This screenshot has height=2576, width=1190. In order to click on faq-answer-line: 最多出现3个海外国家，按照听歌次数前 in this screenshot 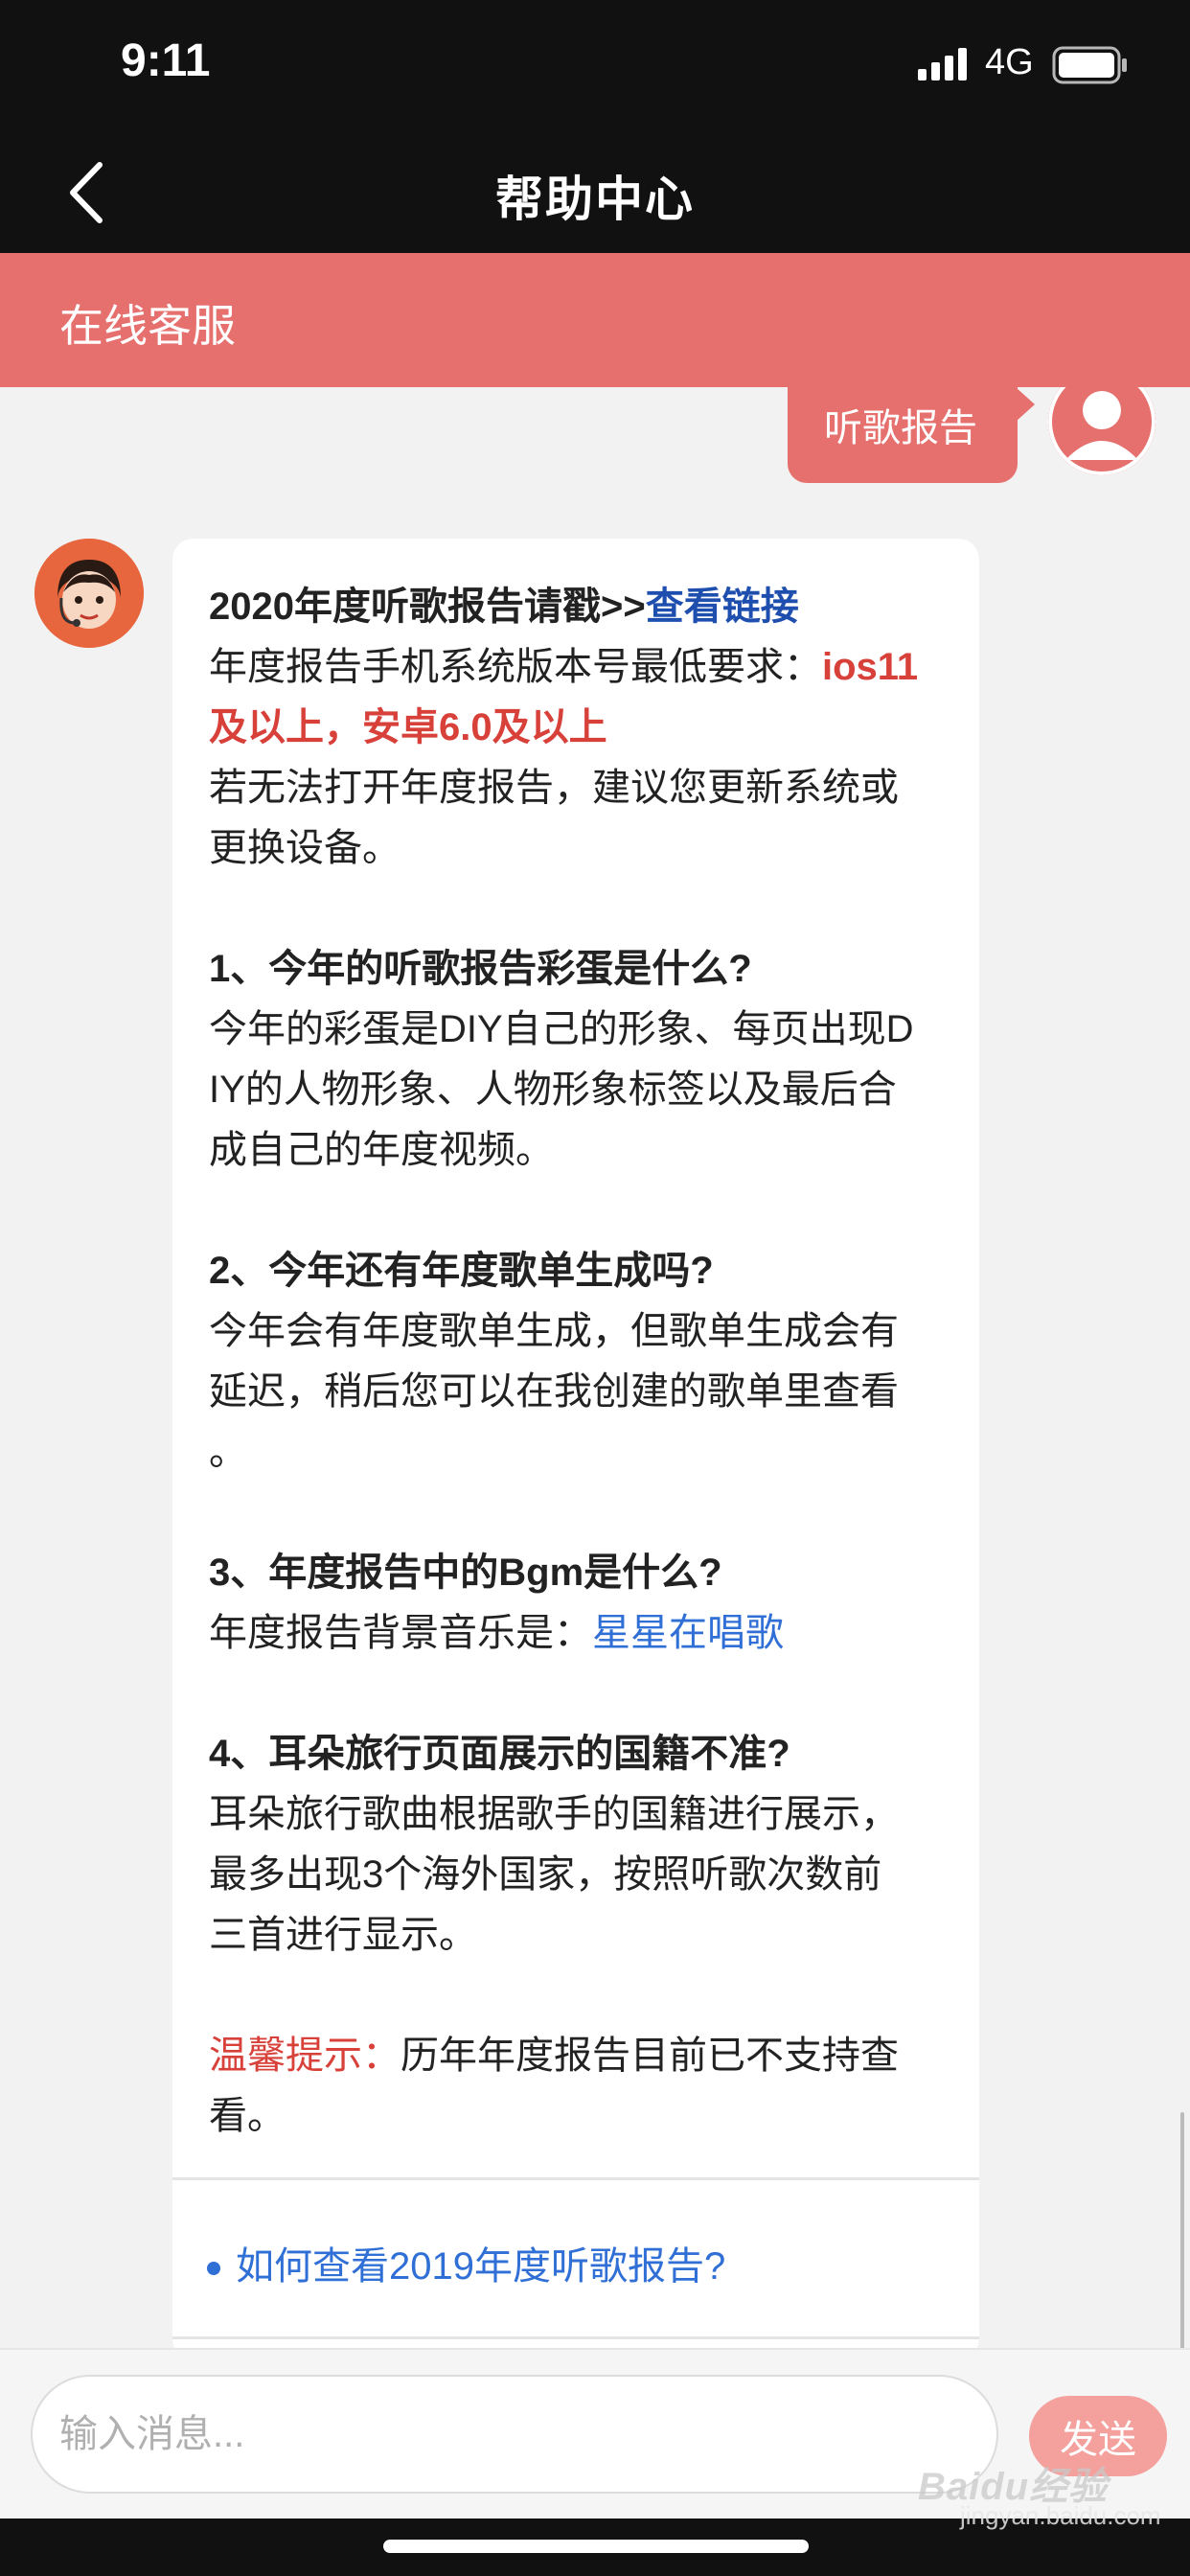, I will do `click(545, 1874)`.